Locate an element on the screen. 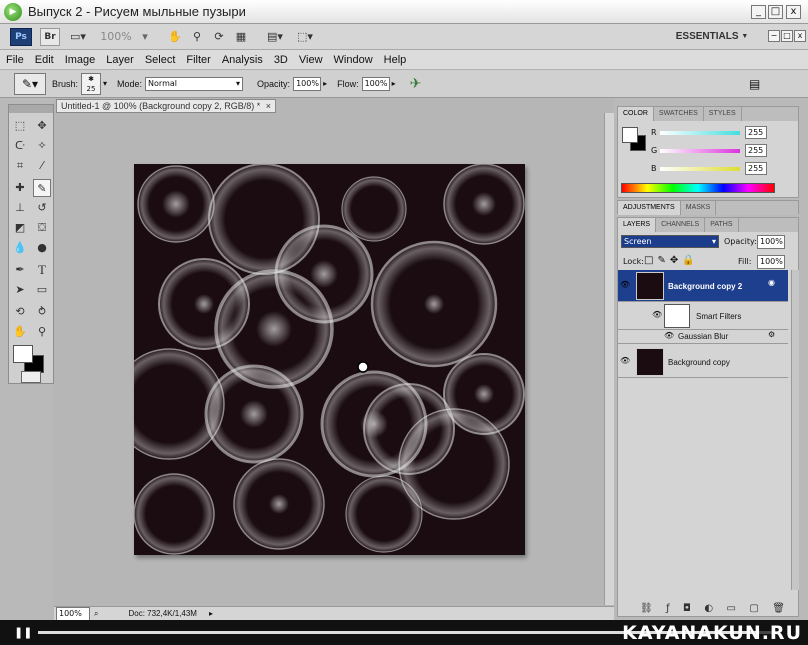 This screenshot has width=808, height=645. marquee-tool-icon: ⬚ is located at coordinates (20, 126).